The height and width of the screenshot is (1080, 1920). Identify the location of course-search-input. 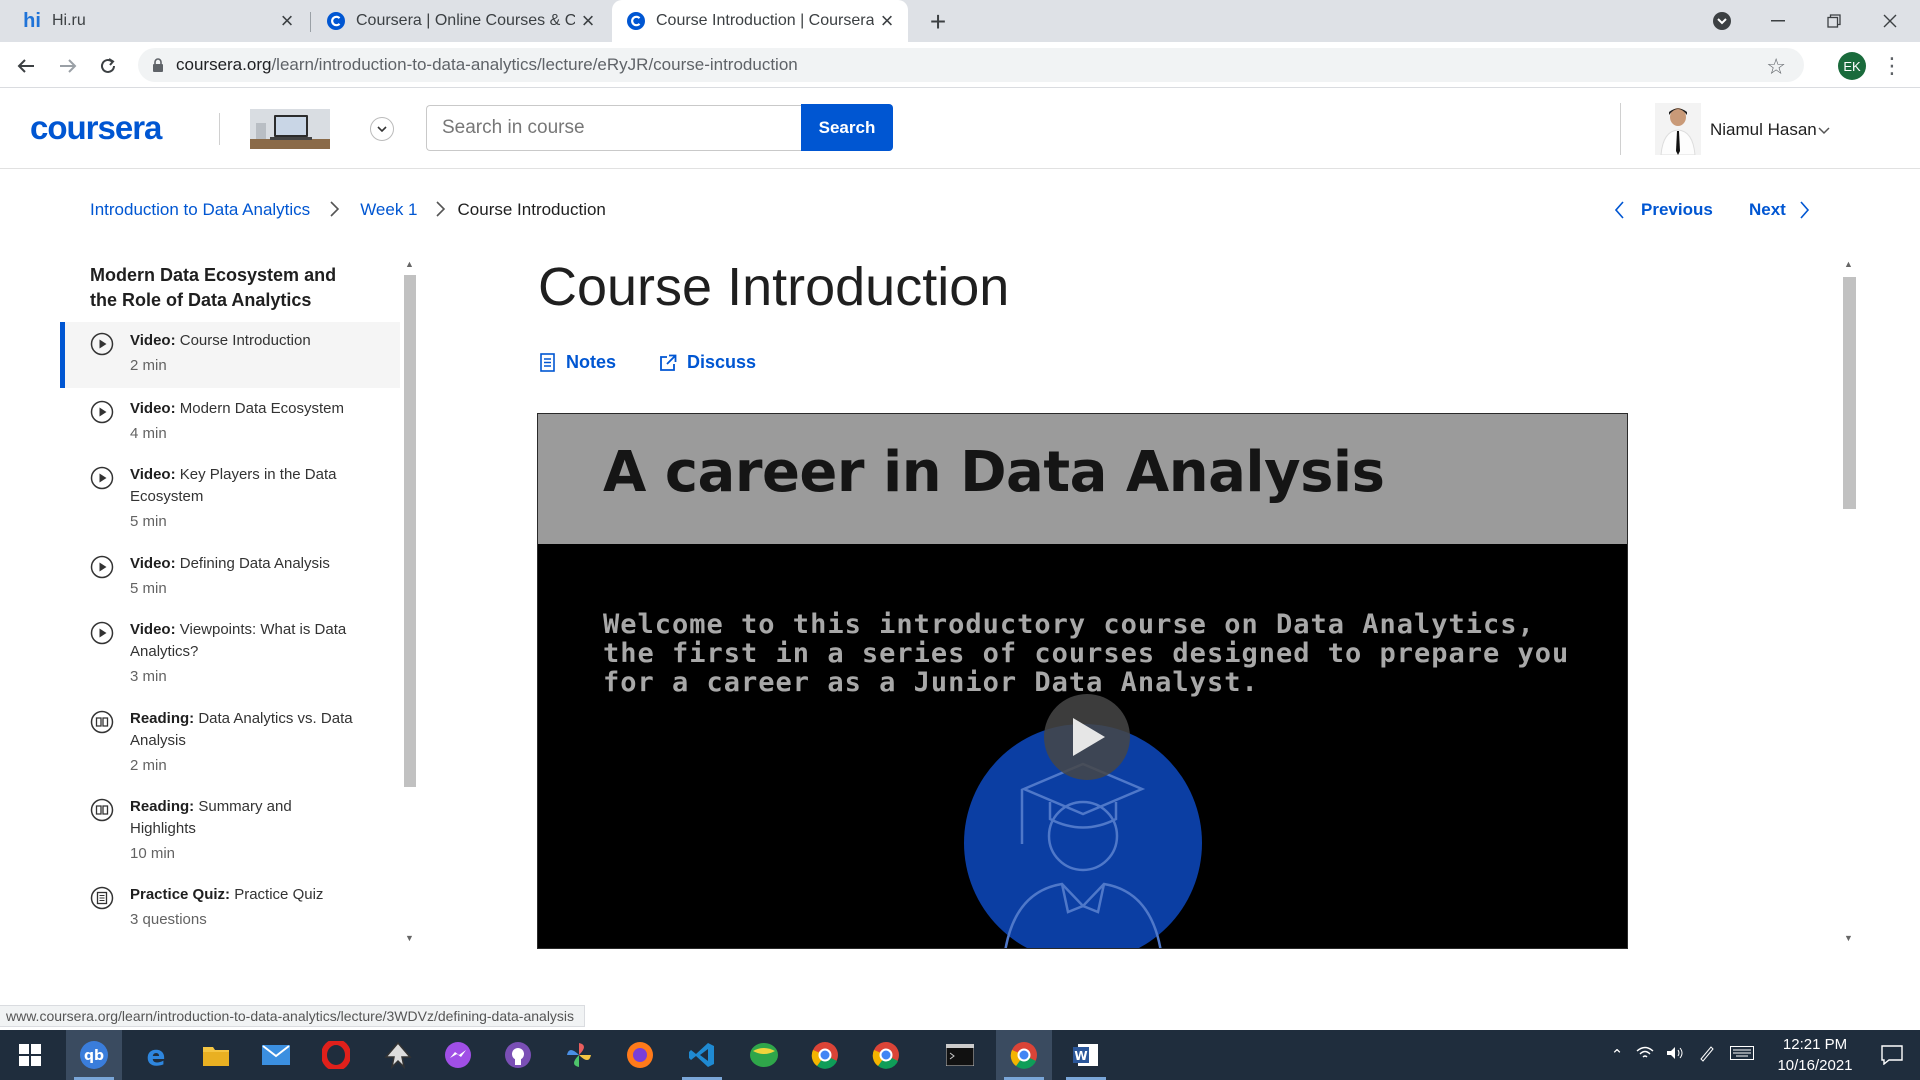
(614, 128).